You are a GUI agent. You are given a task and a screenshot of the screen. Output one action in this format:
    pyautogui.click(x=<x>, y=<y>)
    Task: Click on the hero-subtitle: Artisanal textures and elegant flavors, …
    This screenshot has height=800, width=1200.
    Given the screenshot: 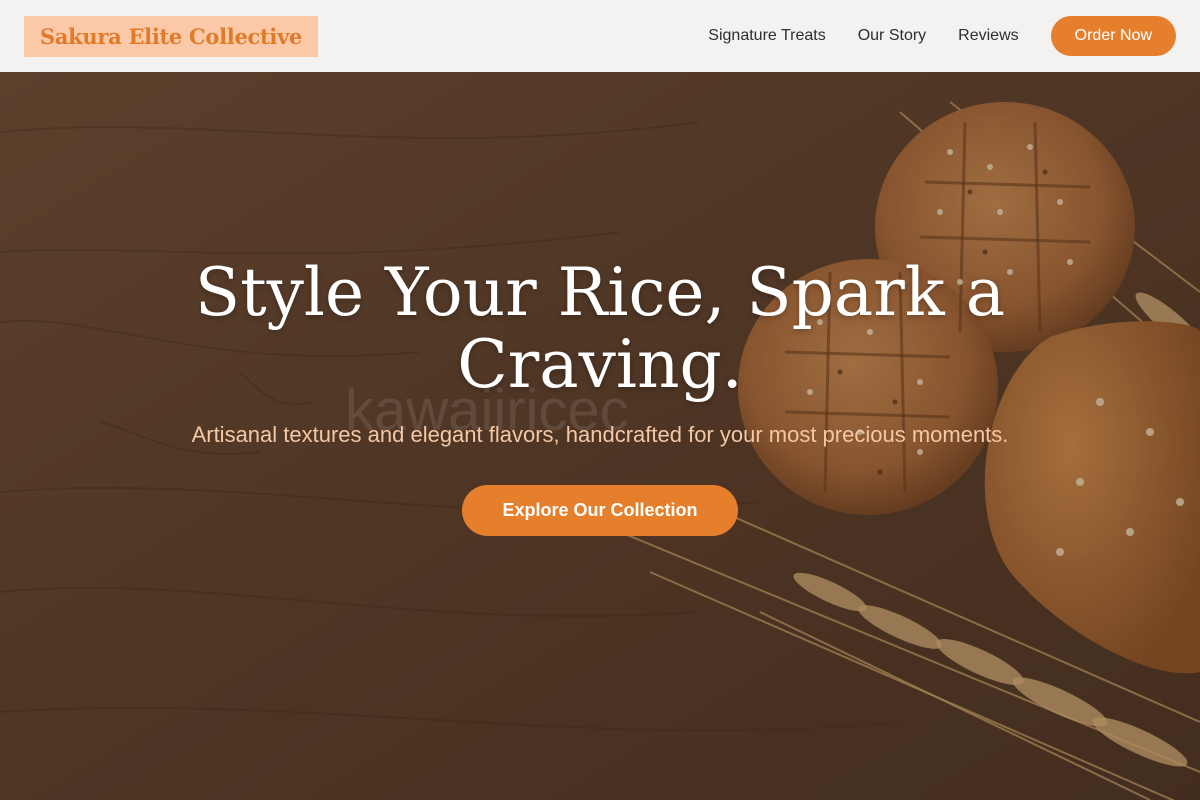 What is the action you would take?
    pyautogui.click(x=600, y=434)
    